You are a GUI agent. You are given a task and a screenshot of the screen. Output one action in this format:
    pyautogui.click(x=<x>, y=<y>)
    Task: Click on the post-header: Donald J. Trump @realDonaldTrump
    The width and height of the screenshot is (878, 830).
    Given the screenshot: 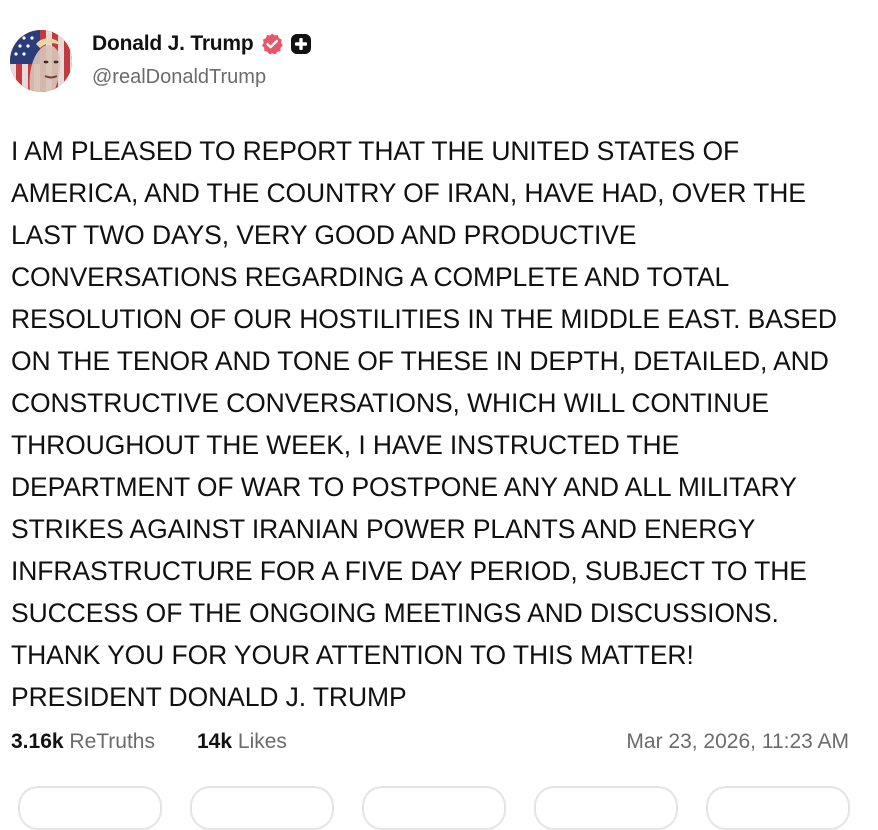 What is the action you would take?
    pyautogui.click(x=440, y=61)
    